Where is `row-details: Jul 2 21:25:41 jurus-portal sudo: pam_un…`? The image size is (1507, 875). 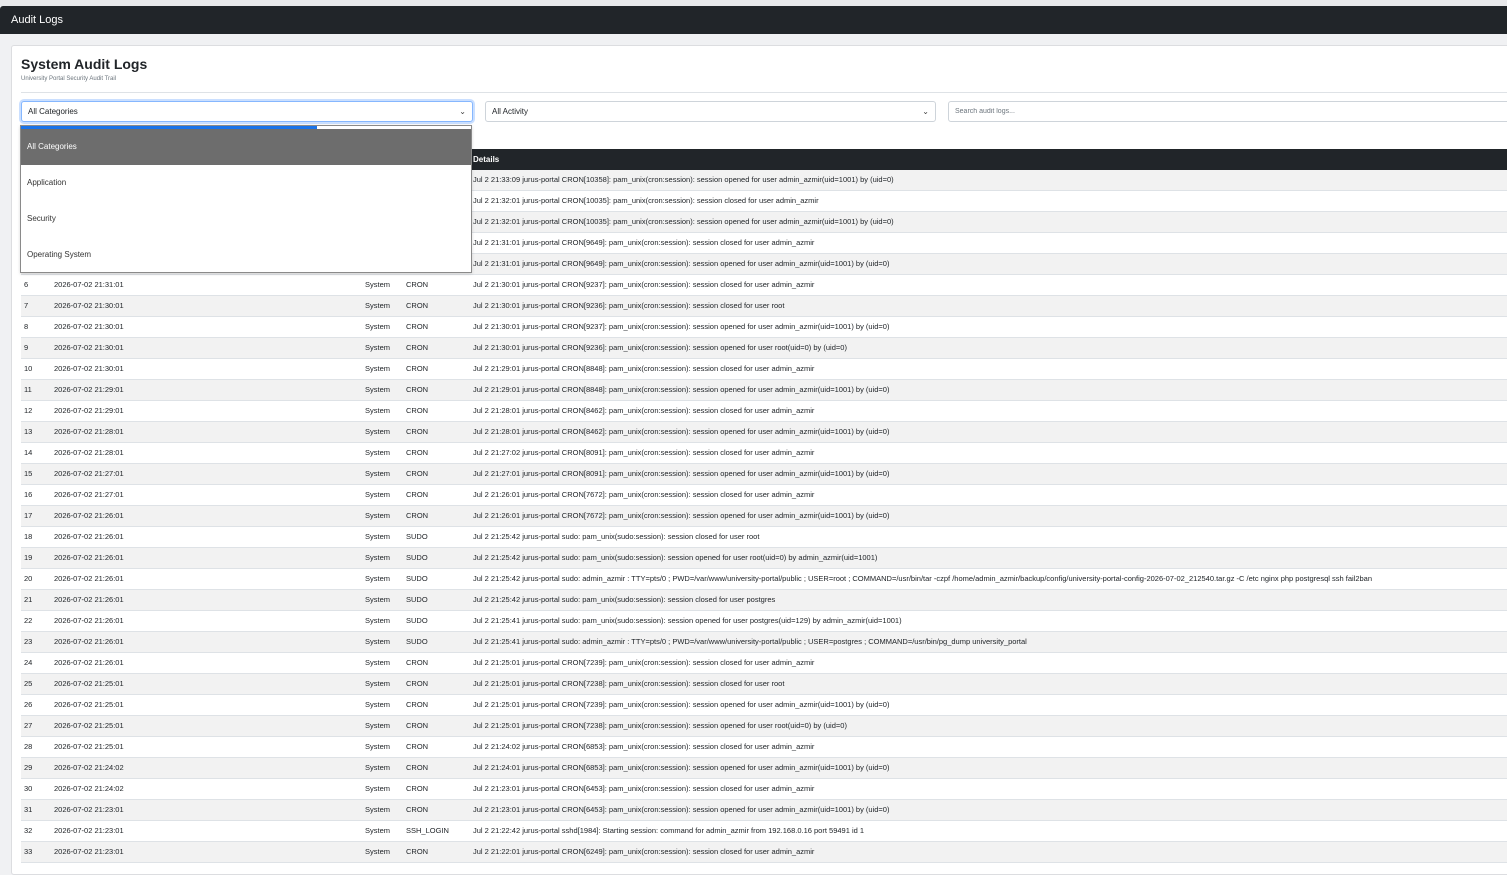 row-details: Jul 2 21:25:41 jurus-portal sudo: pam_un… is located at coordinates (687, 620).